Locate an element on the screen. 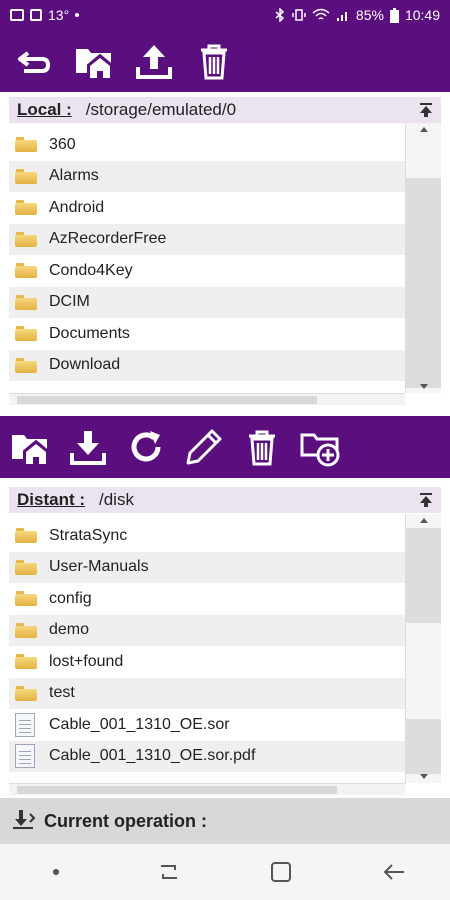 Image resolution: width=450 pixels, height=900 pixels. upload-icon is located at coordinates (154, 62).